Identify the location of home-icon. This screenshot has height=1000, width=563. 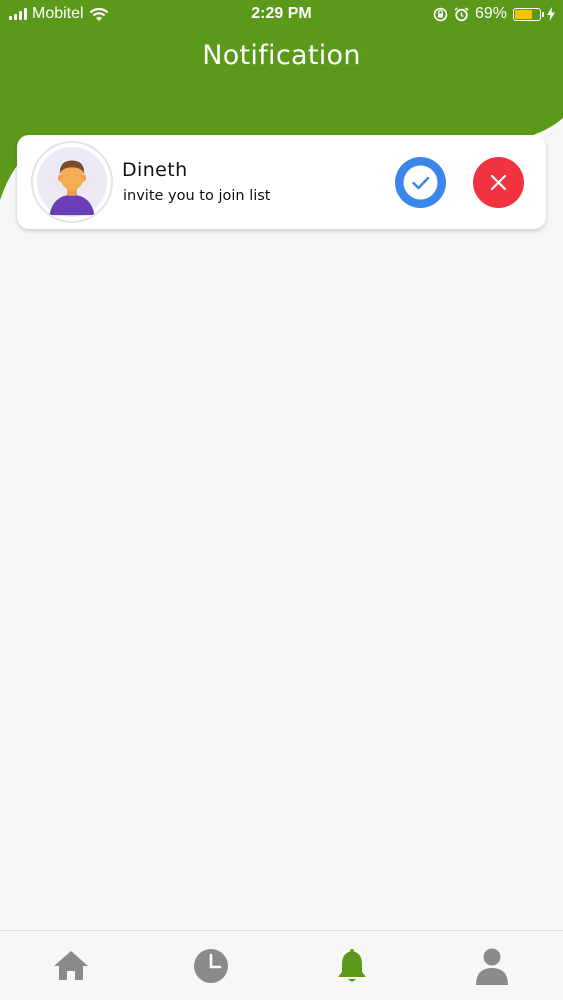
(71, 965).